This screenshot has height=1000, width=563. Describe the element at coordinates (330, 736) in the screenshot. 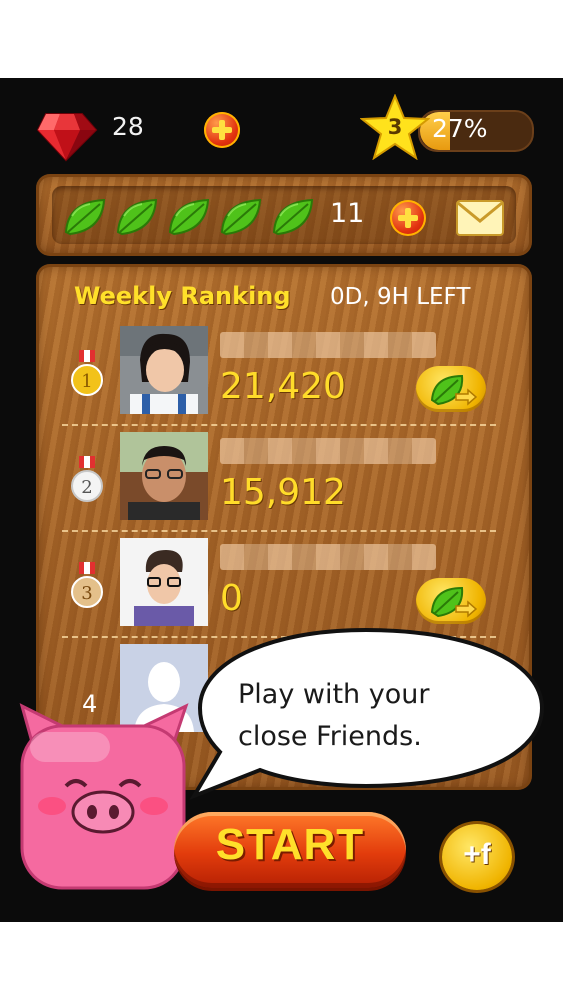

I see `bubble-text-line: close Friends.` at that location.